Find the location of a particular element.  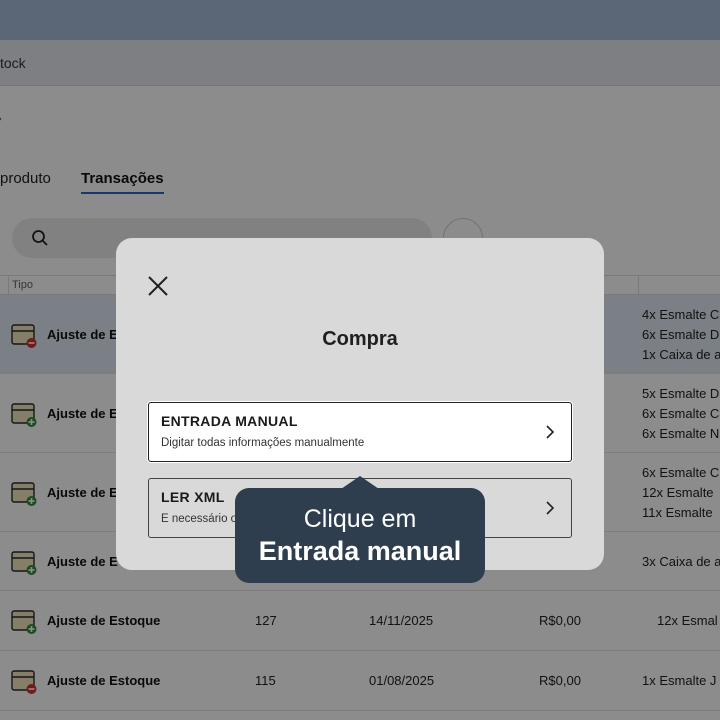

tooltip-line-2: Entrada manual is located at coordinates (360, 551).